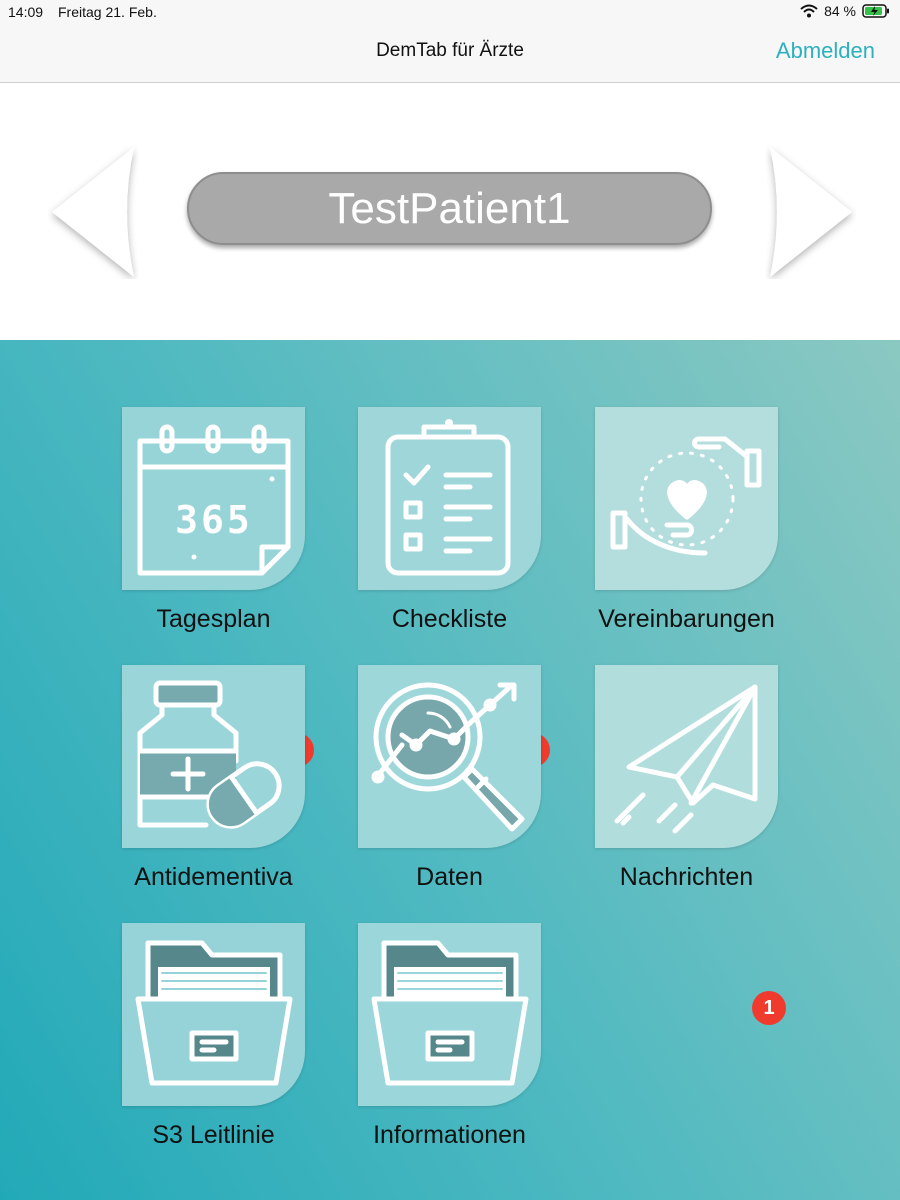 This screenshot has height=1200, width=900. I want to click on tile-nachrichten, so click(686, 756).